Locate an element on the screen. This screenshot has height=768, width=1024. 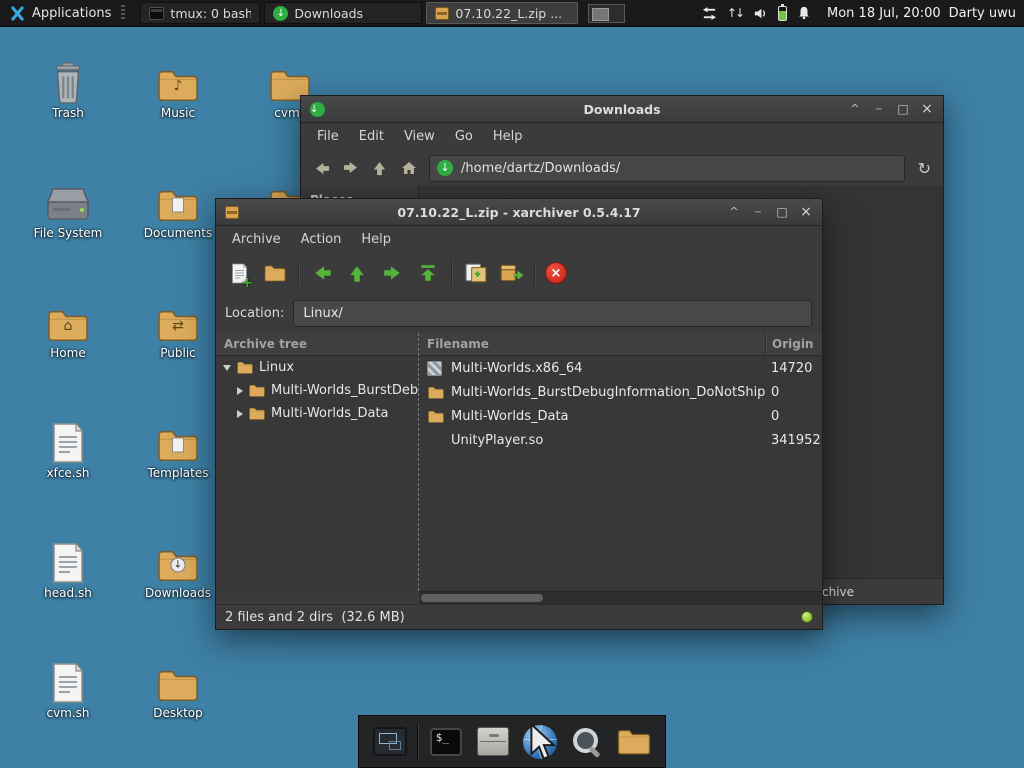
dock-item-directory-menu is located at coordinates (634, 742).